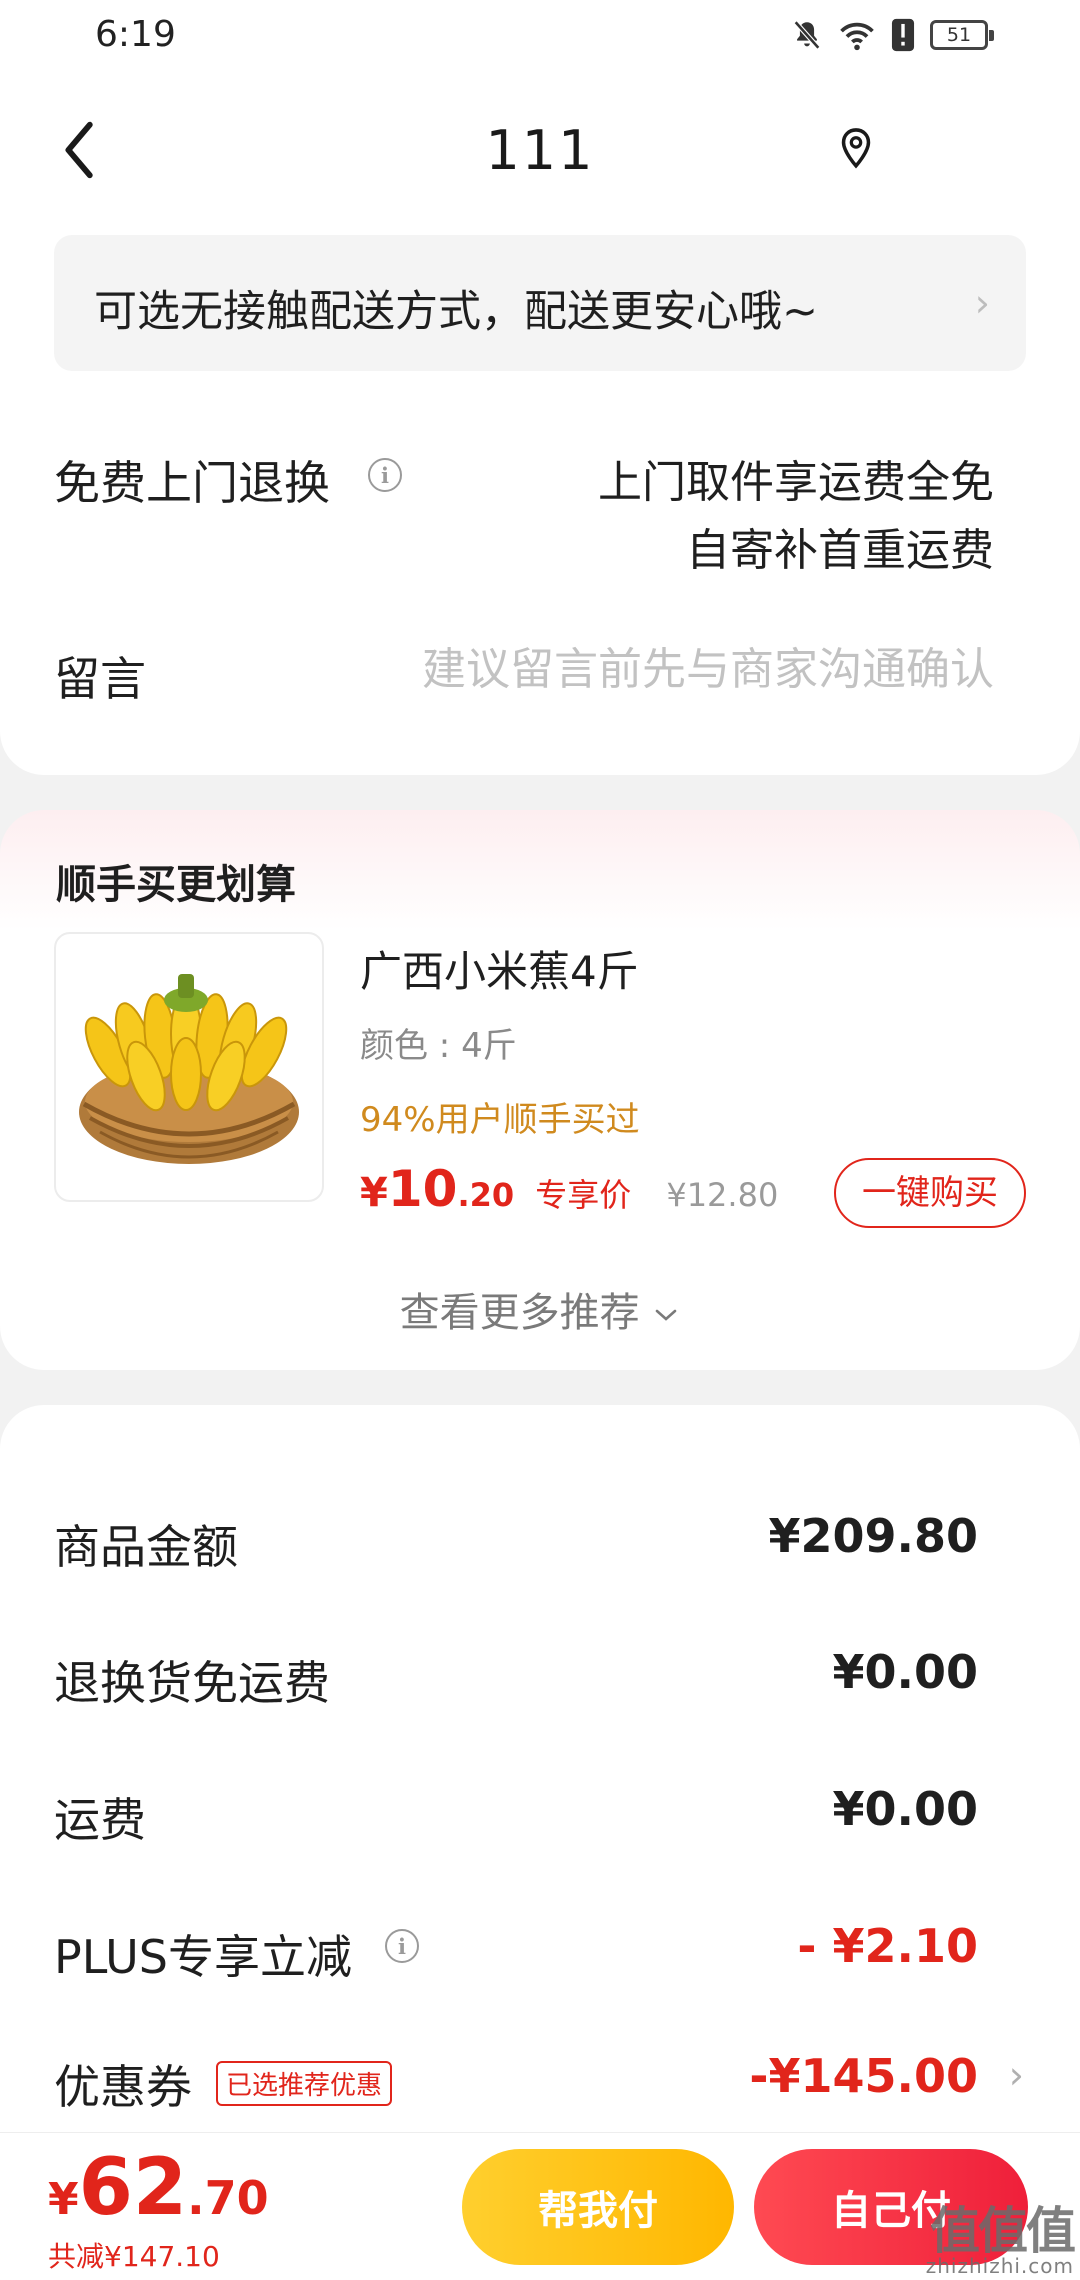 This screenshot has height=2280, width=1080. I want to click on status-icons: 51, so click(892, 35).